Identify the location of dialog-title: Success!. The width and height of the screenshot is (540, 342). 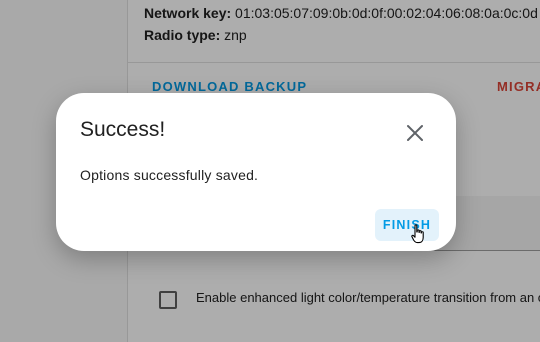
(123, 129).